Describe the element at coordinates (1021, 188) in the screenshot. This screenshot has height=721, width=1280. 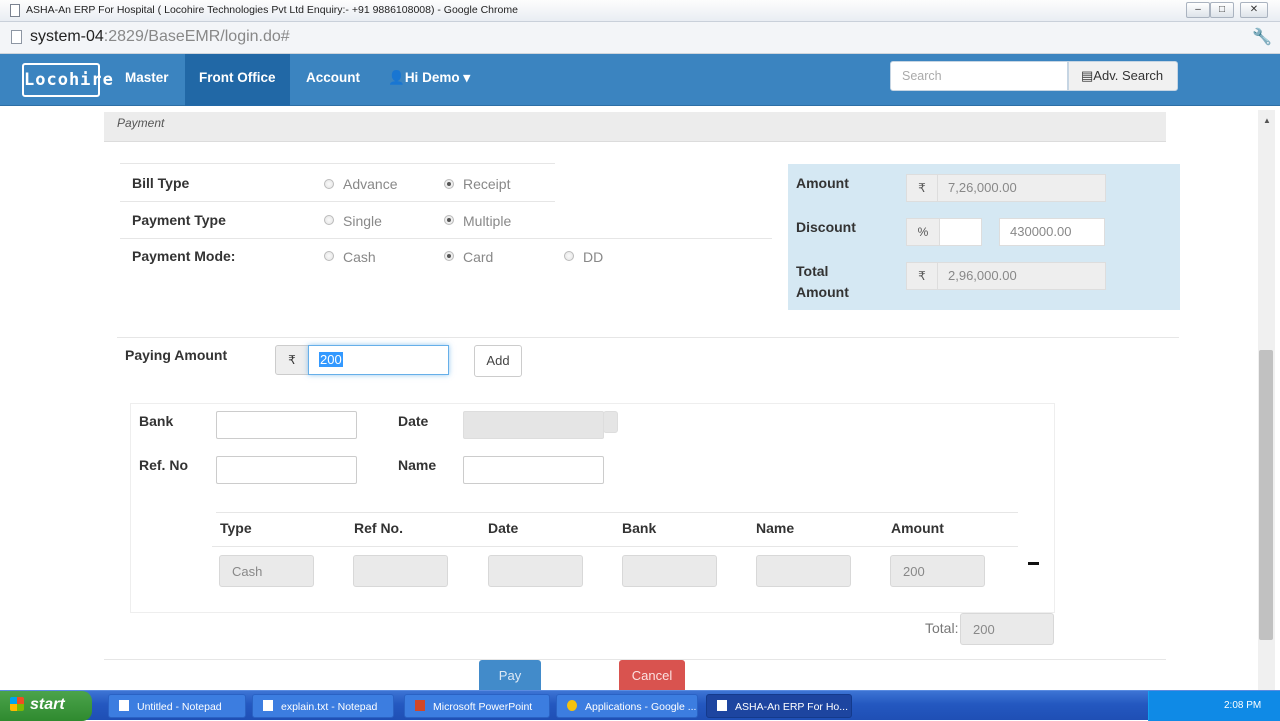
I see `amount-field: 7,26,000.00` at that location.